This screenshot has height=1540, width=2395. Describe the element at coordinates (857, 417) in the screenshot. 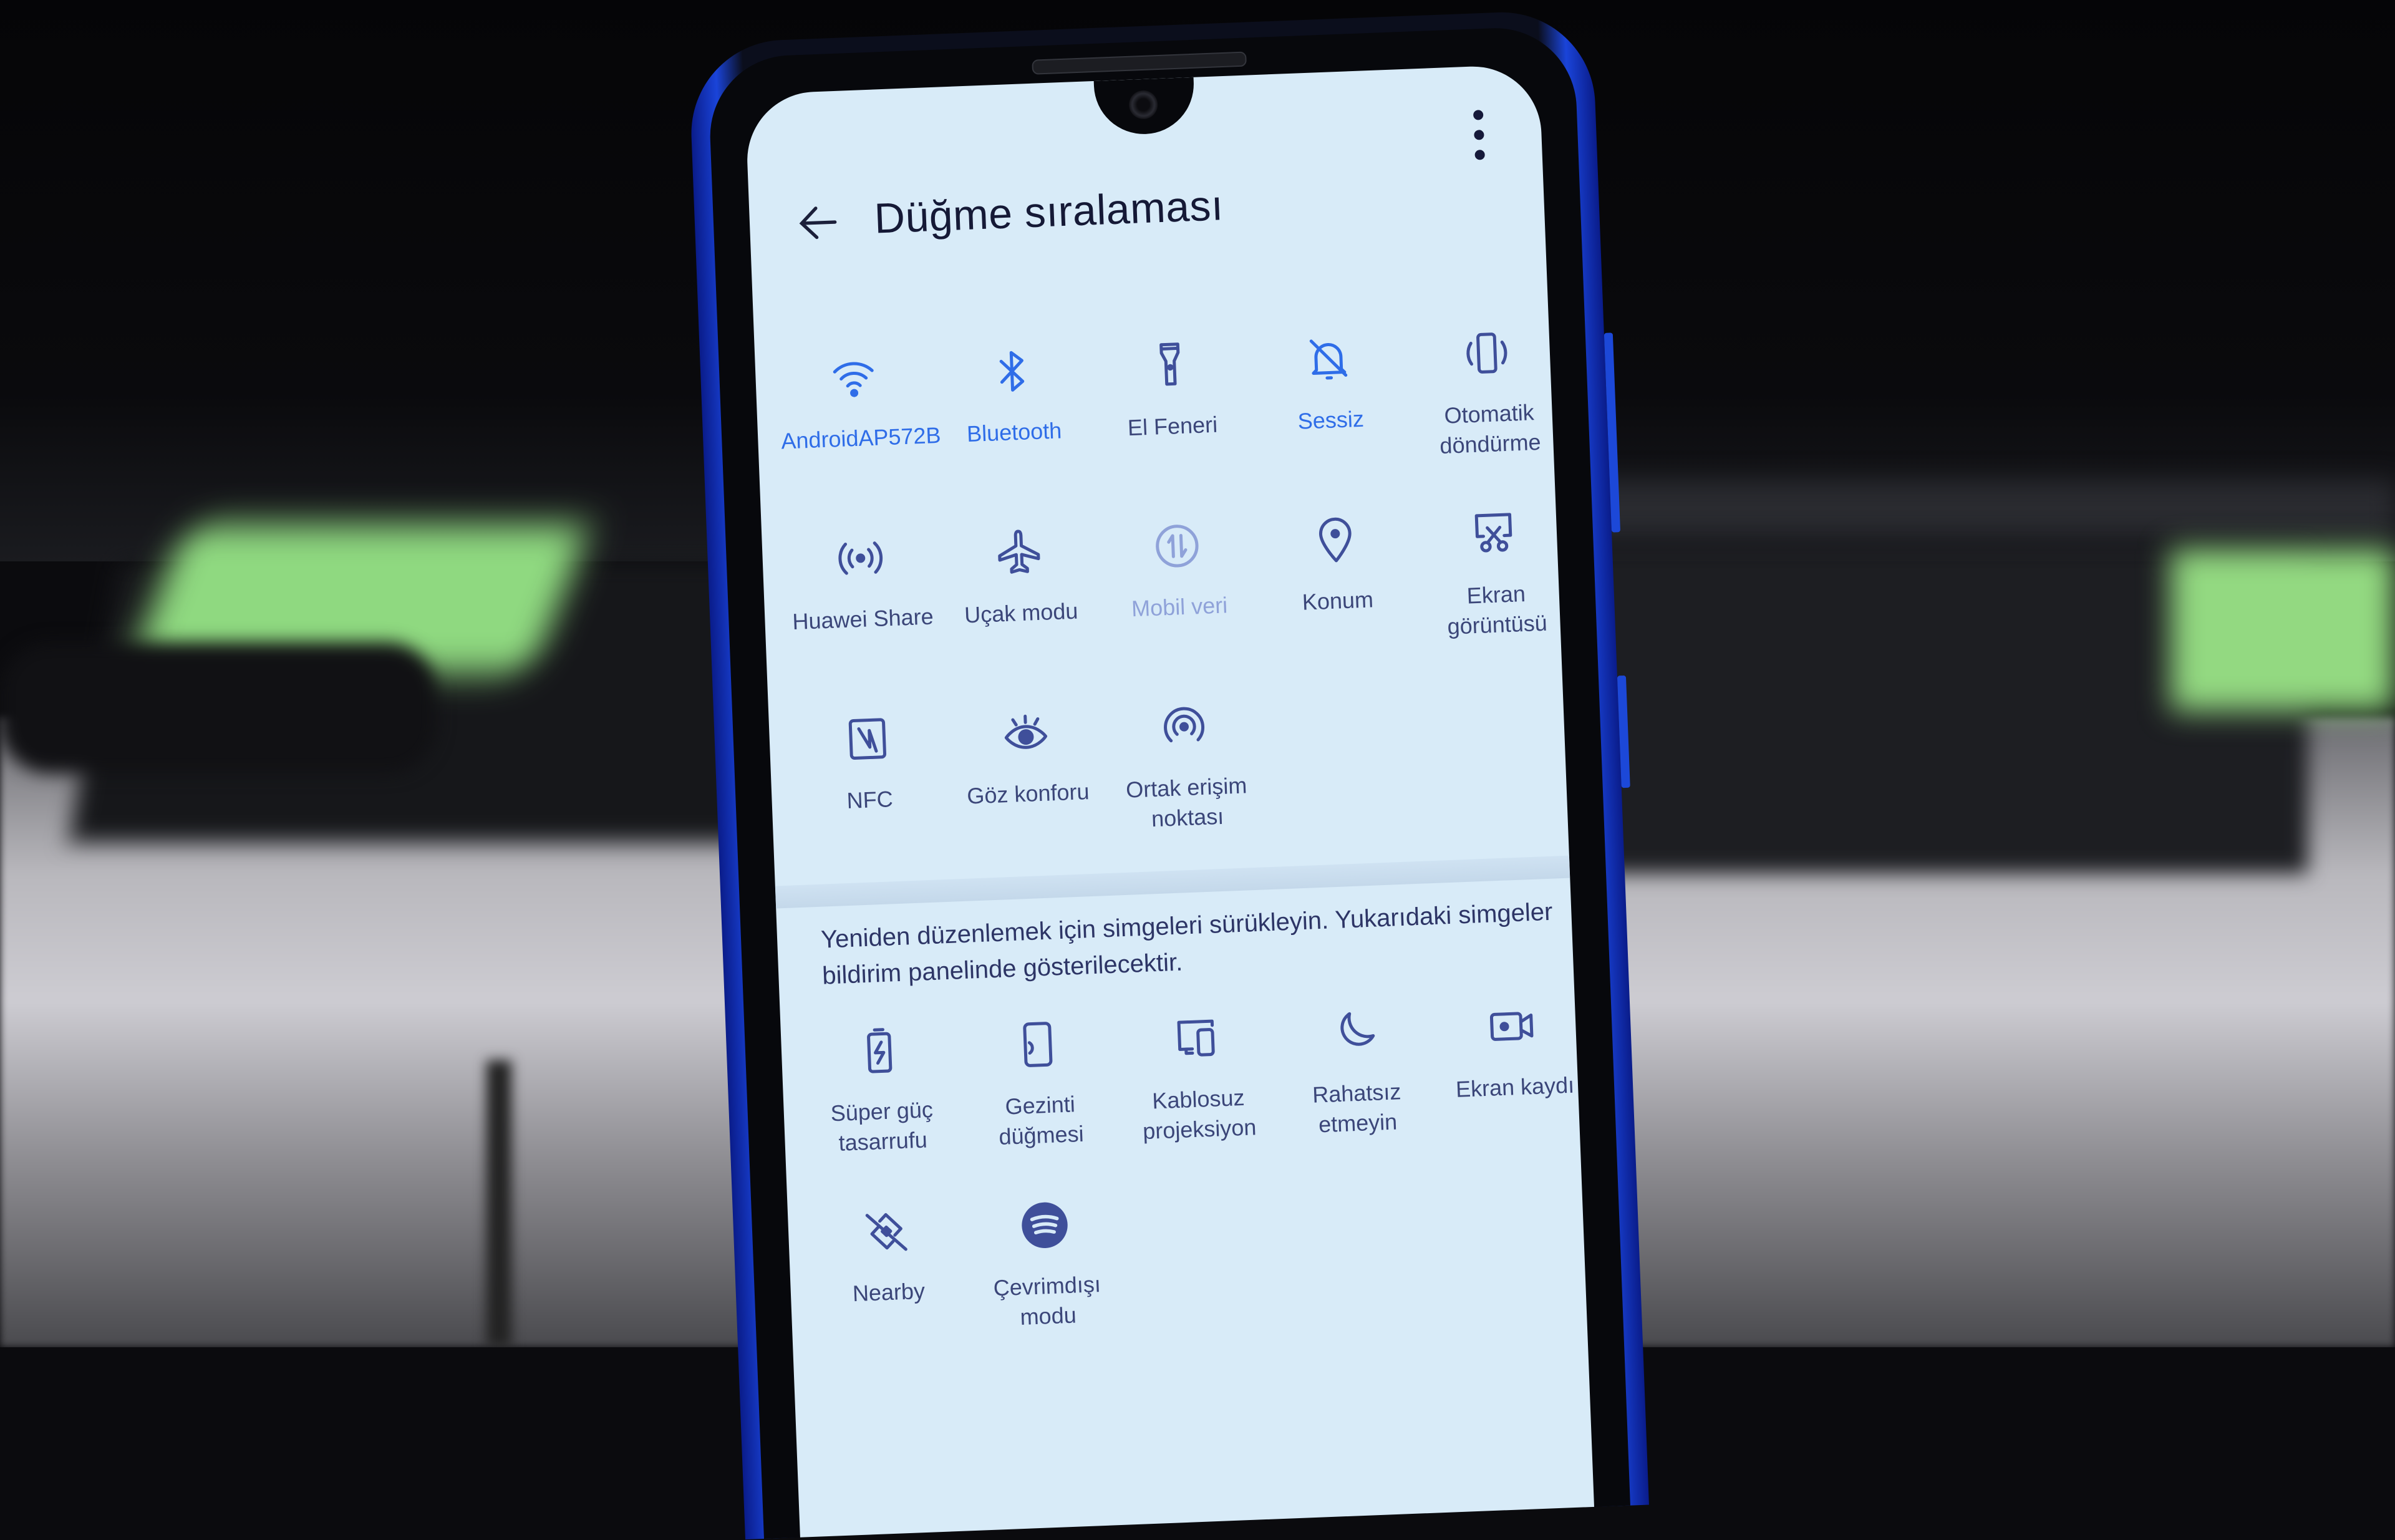

I see `quick-tile-wifi: AndroidAP572B` at that location.